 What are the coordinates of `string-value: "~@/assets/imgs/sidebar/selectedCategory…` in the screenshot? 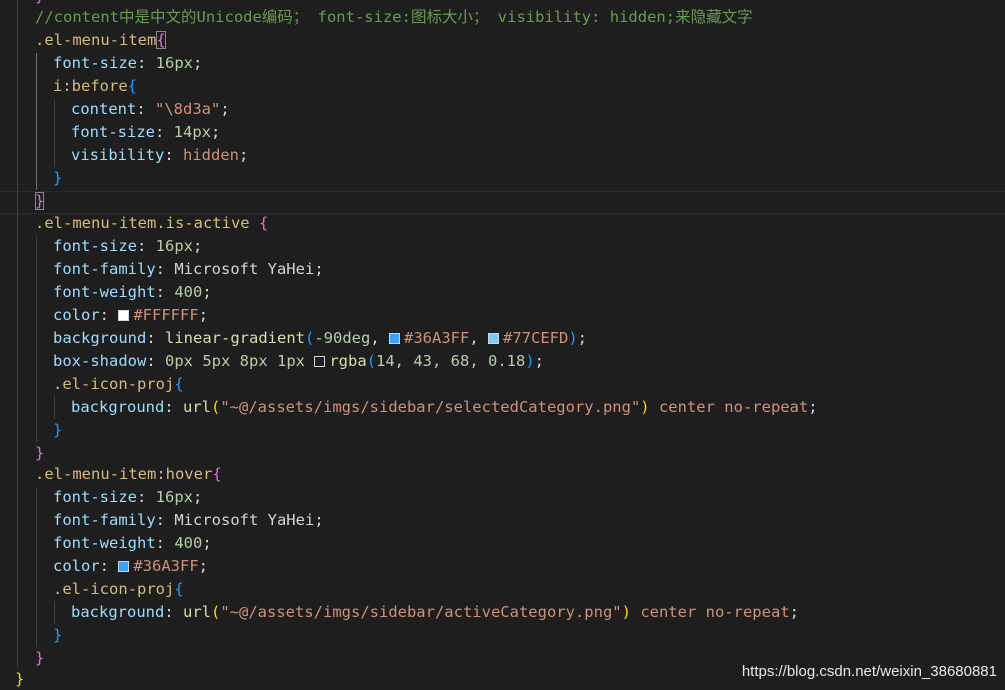 It's located at (430, 407).